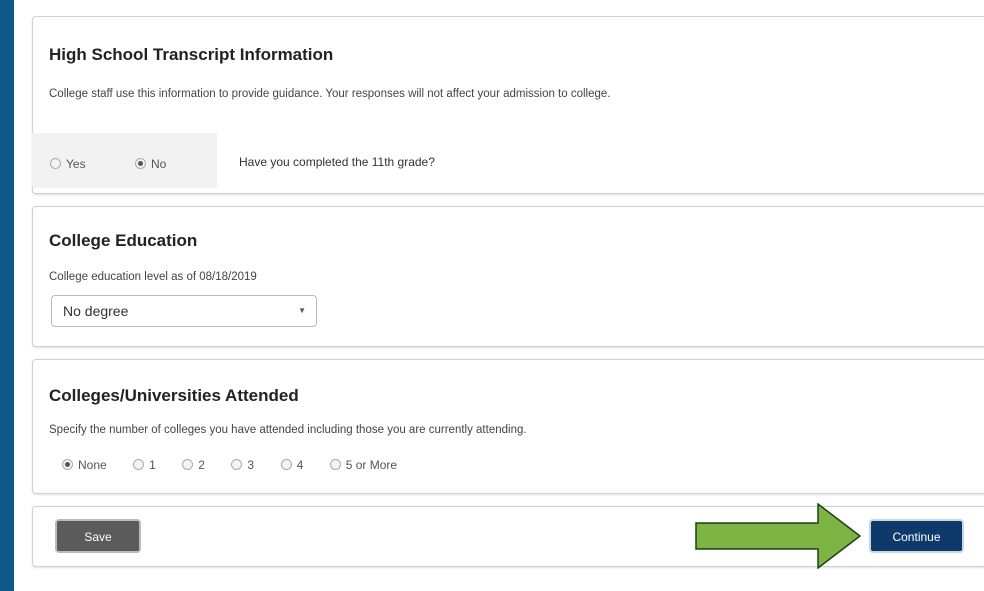 Image resolution: width=984 pixels, height=591 pixels. What do you see at coordinates (300, 464) in the screenshot?
I see `count-label-4: 4` at bounding box center [300, 464].